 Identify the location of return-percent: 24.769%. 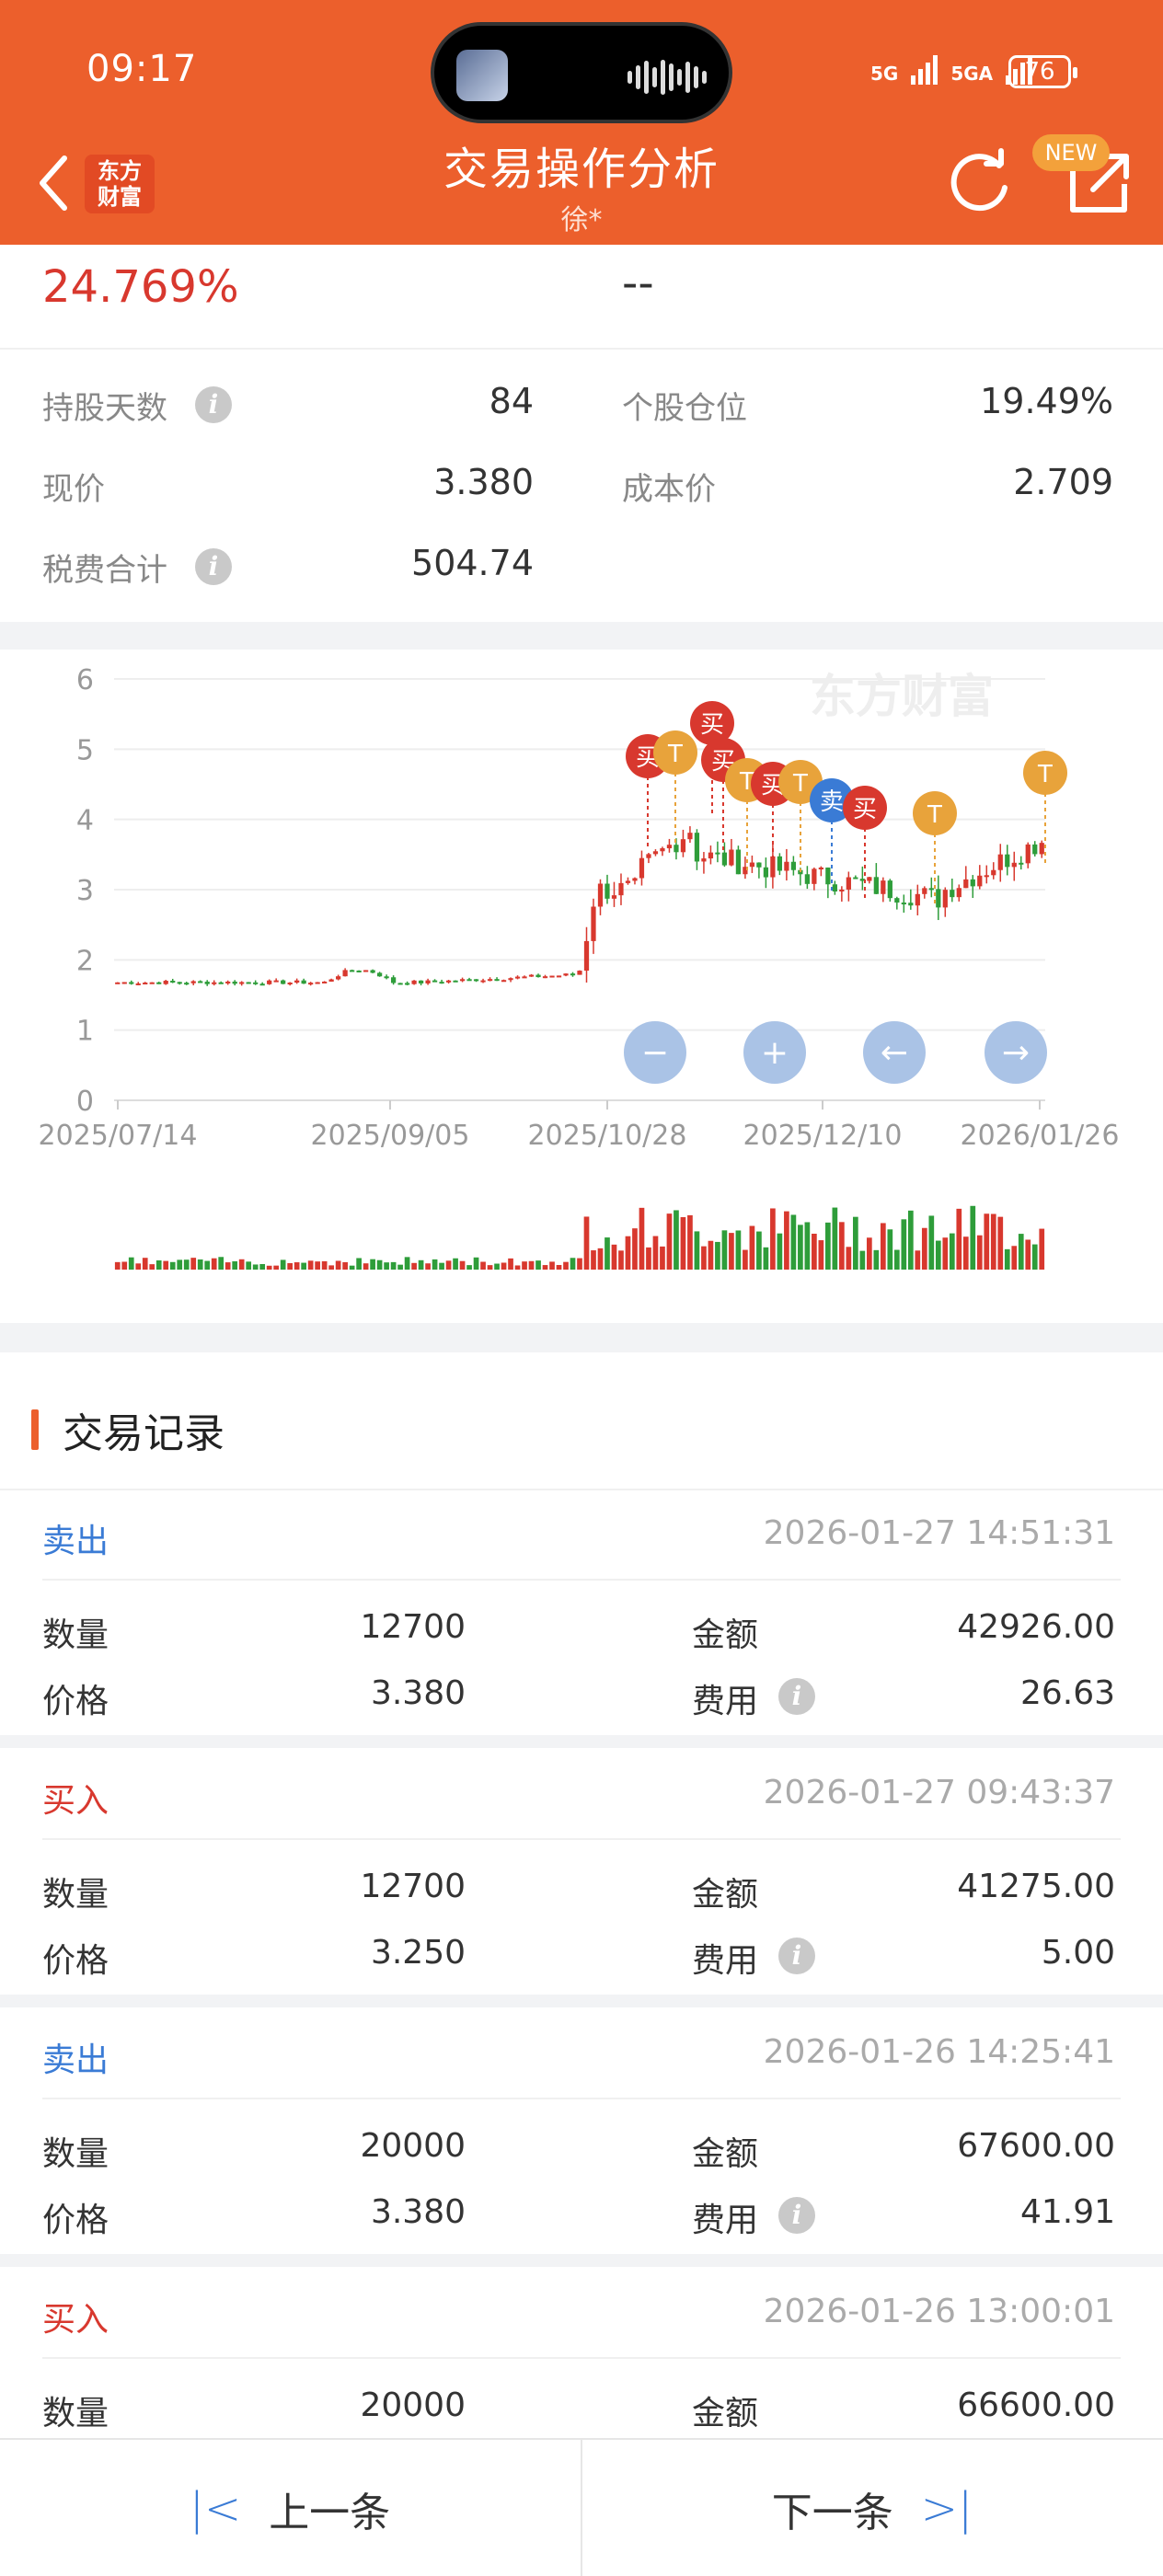
(141, 287).